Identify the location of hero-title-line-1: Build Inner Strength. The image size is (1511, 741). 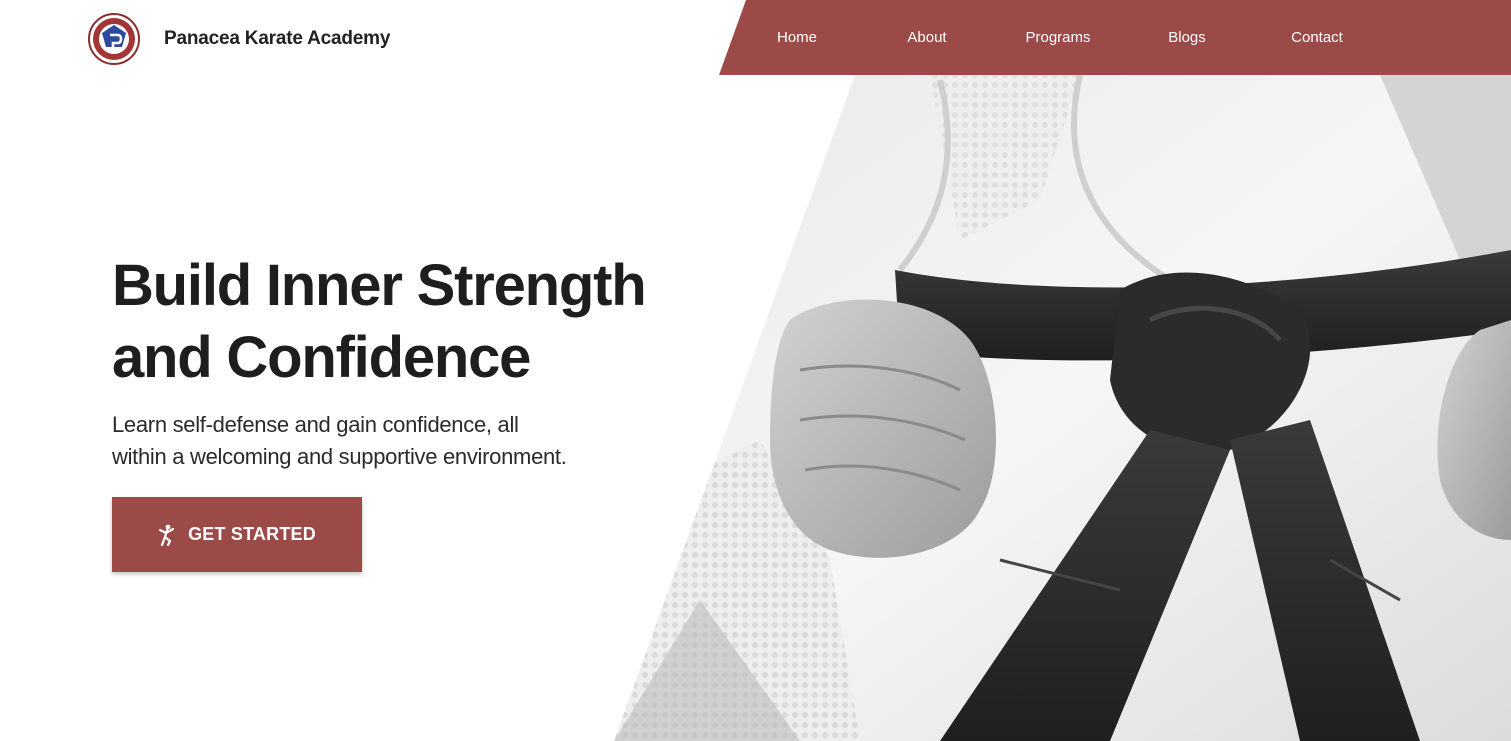
(379, 285).